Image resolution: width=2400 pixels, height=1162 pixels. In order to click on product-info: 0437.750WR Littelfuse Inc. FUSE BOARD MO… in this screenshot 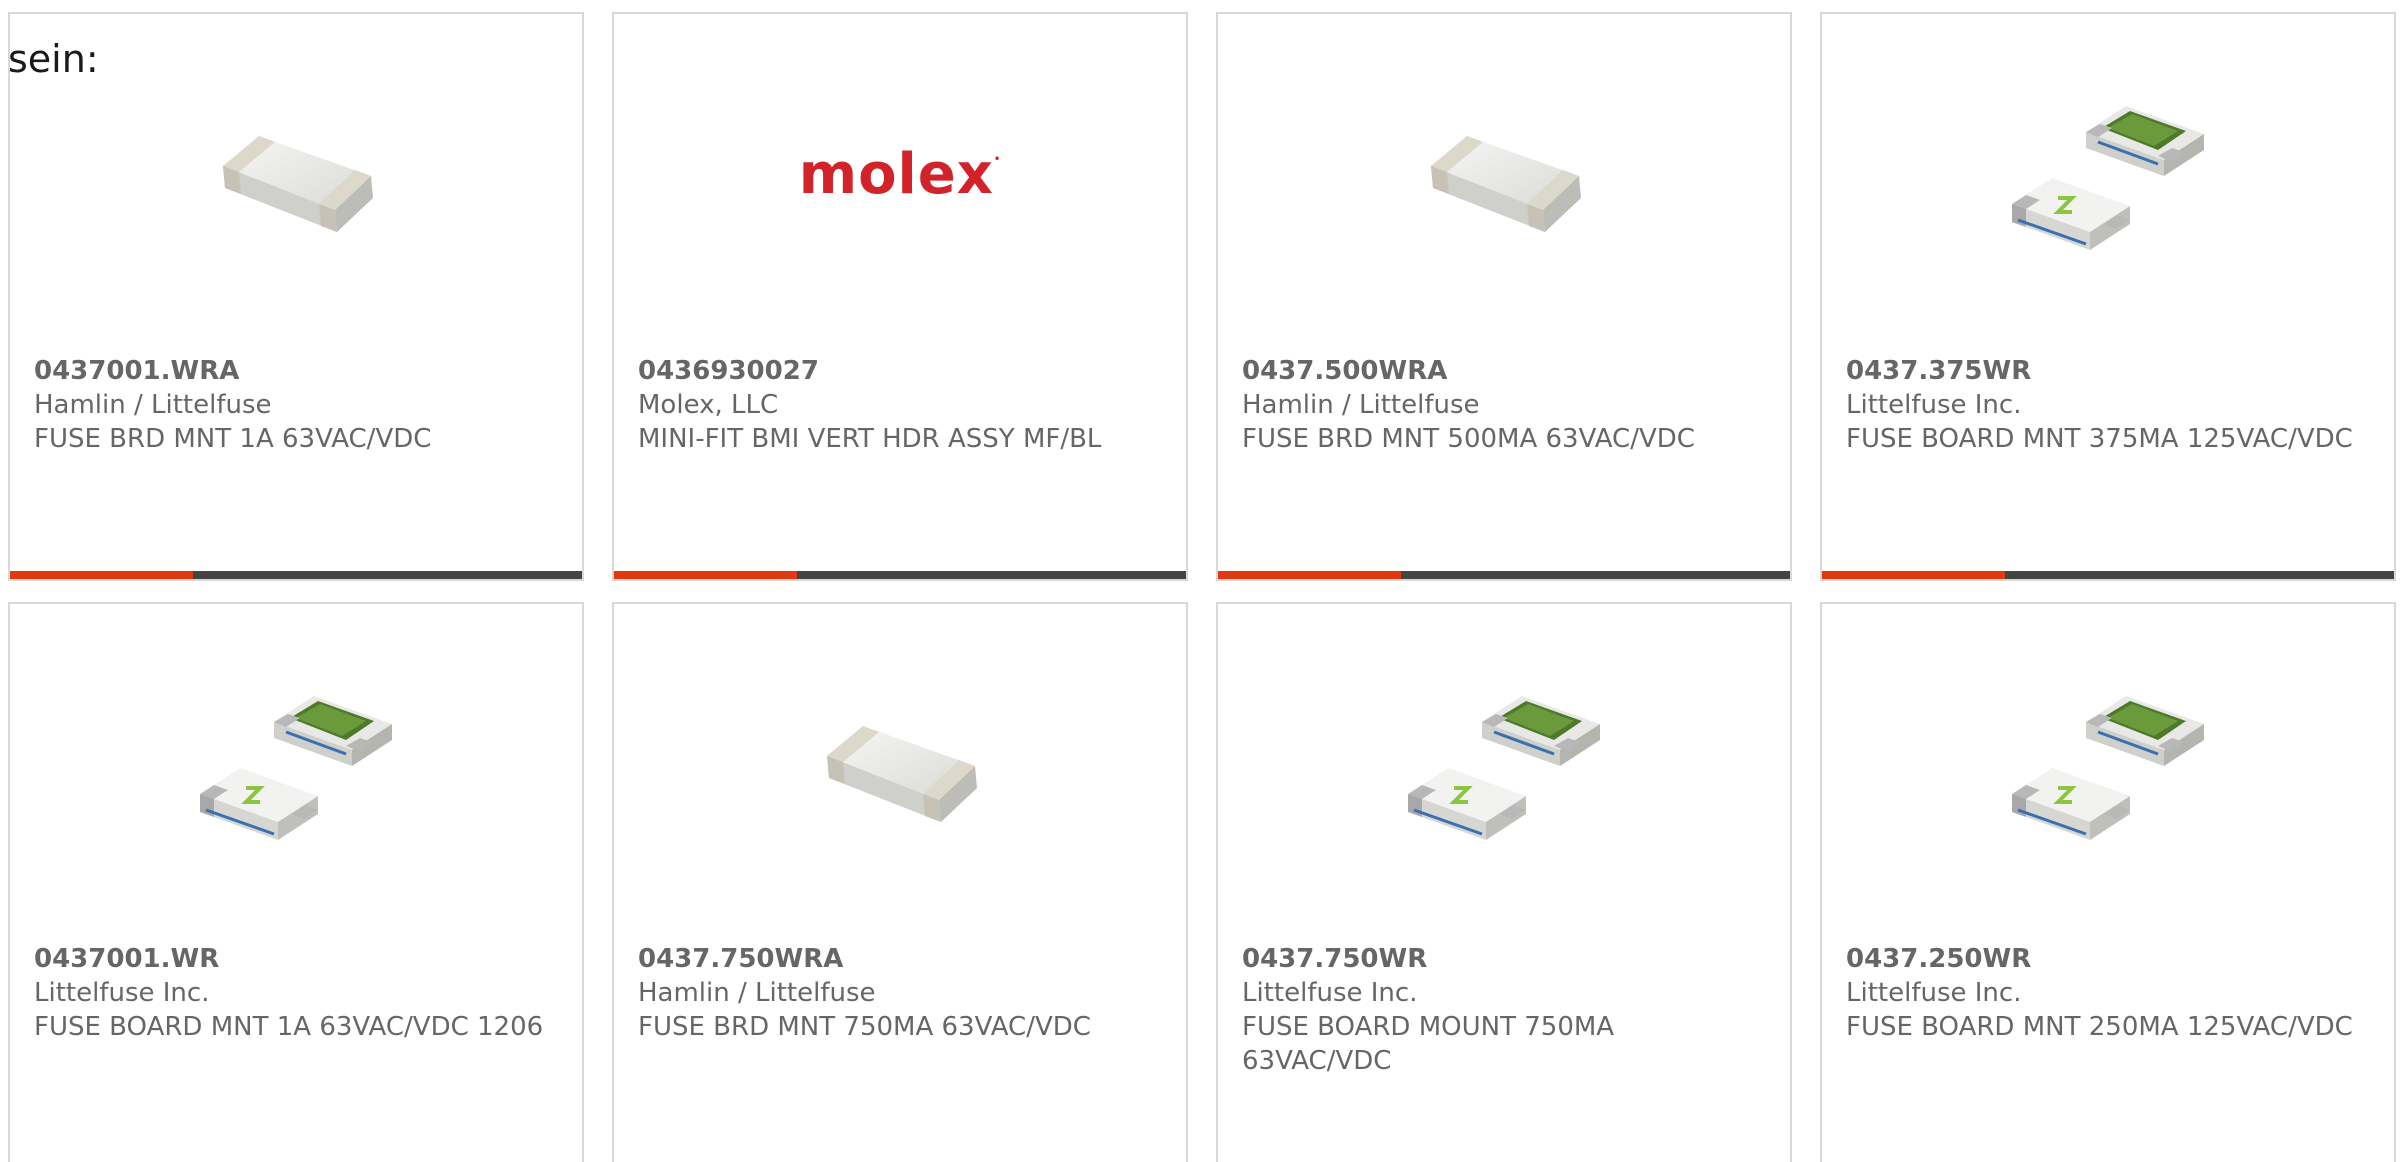, I will do `click(1504, 1010)`.